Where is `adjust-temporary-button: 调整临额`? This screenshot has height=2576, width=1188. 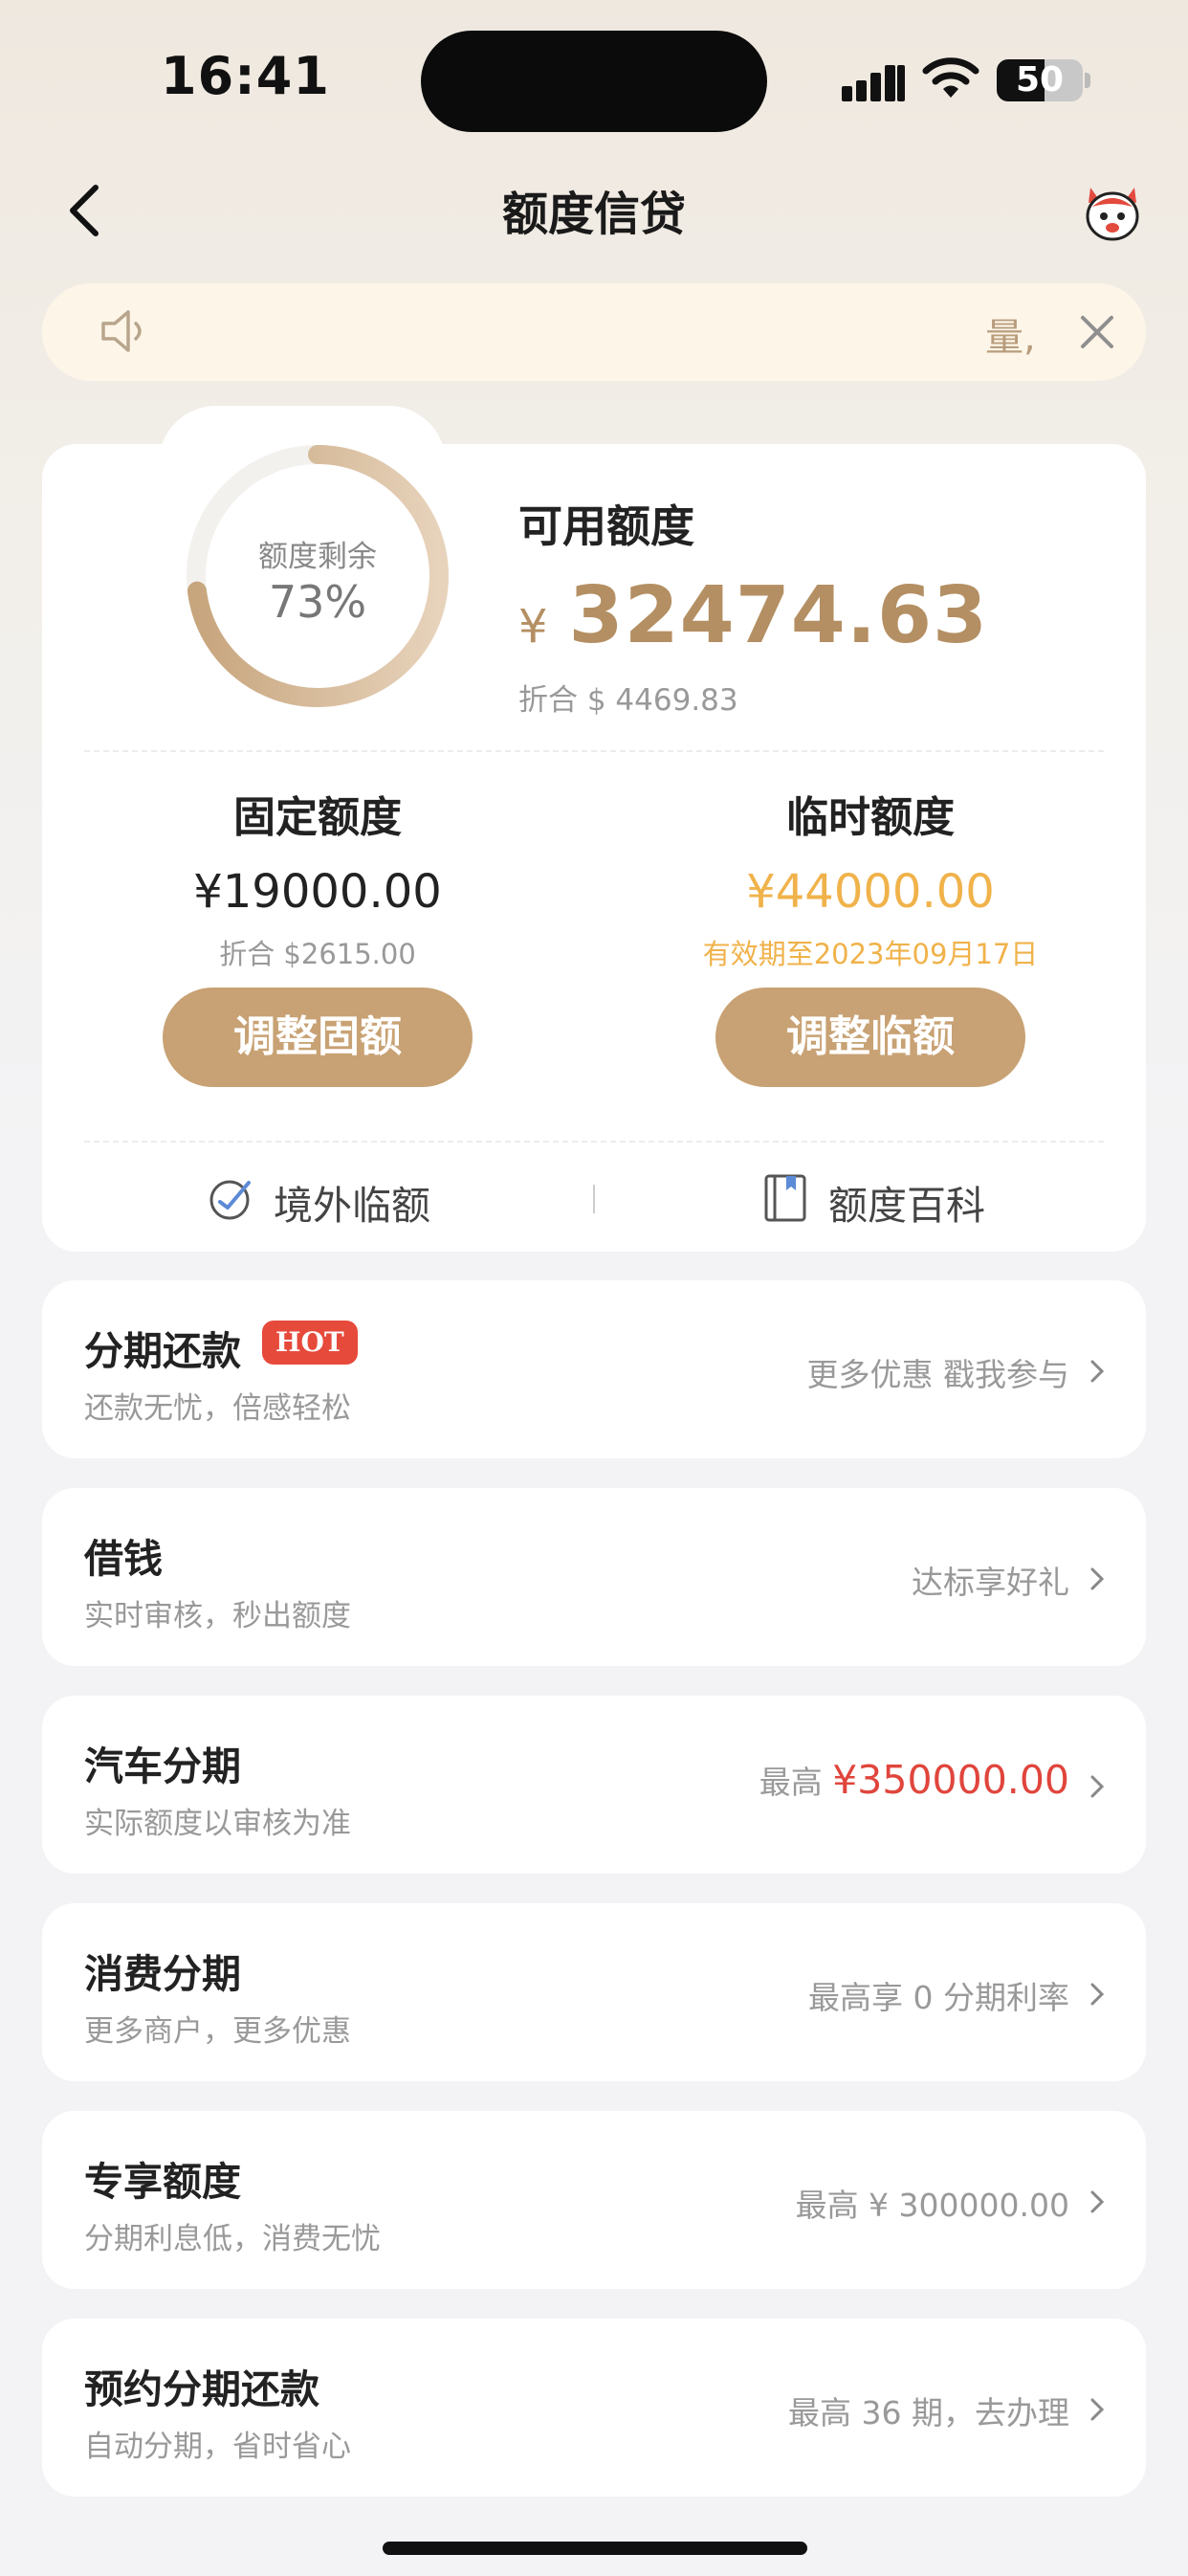
adjust-temporary-button: 调整临额 is located at coordinates (870, 1037).